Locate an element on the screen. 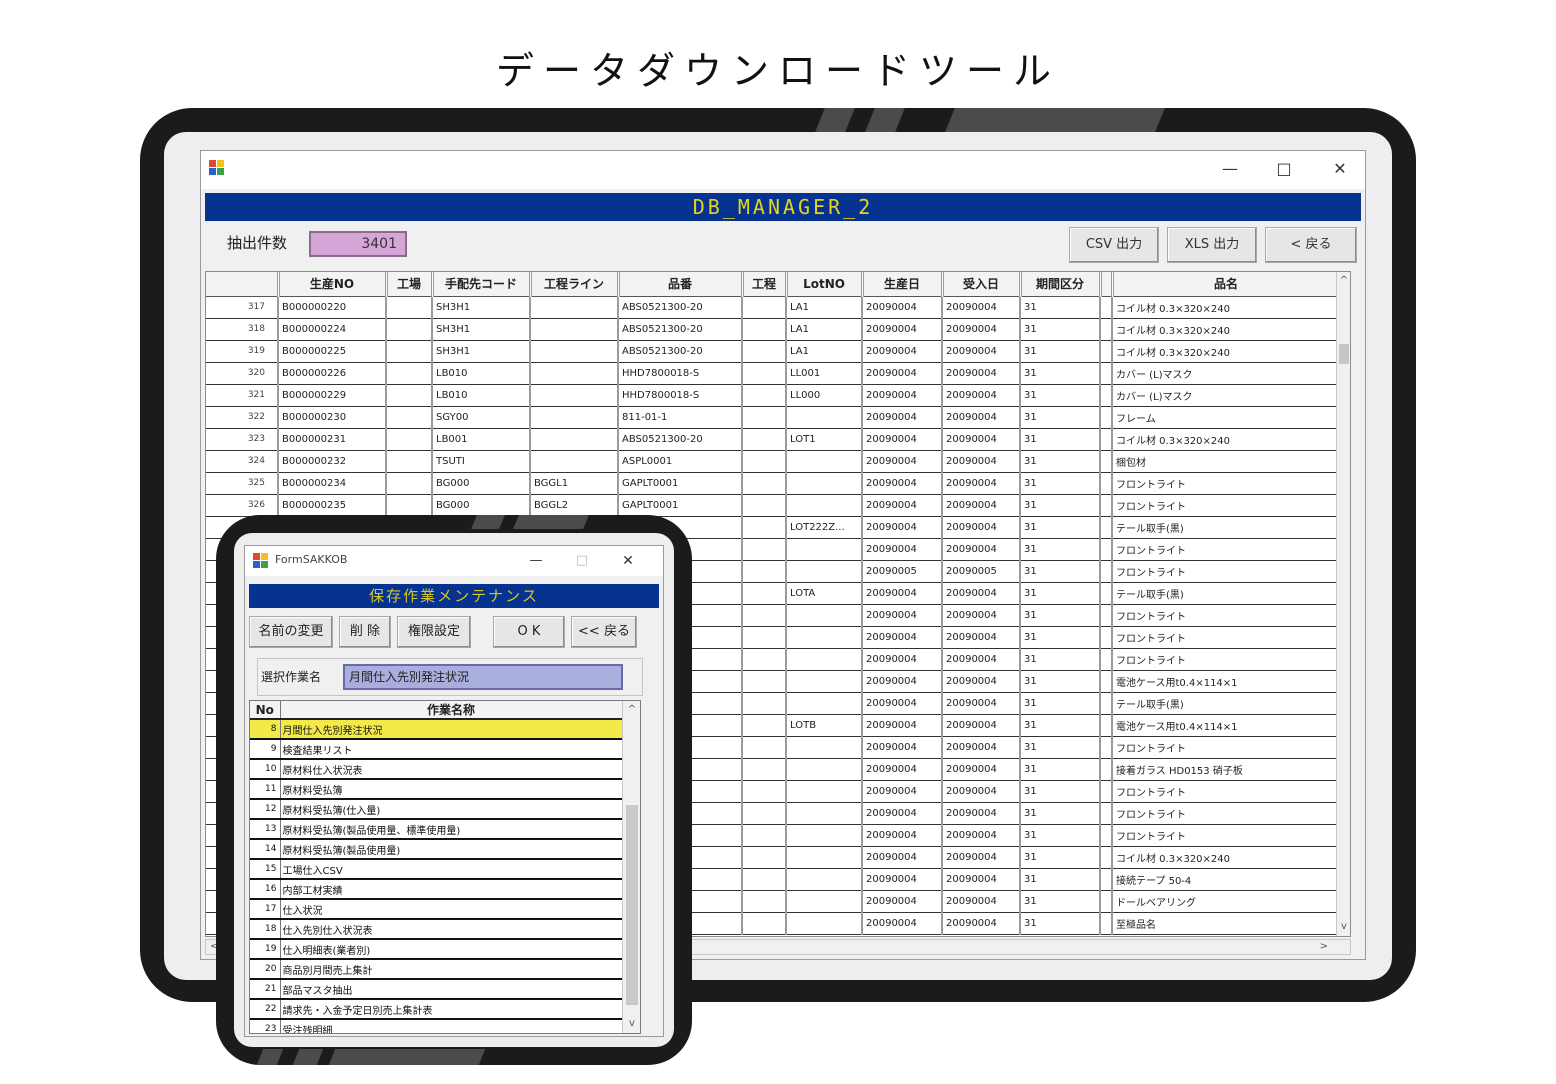 The image size is (1556, 1084). sub-maximize-button: □ is located at coordinates (582, 561).